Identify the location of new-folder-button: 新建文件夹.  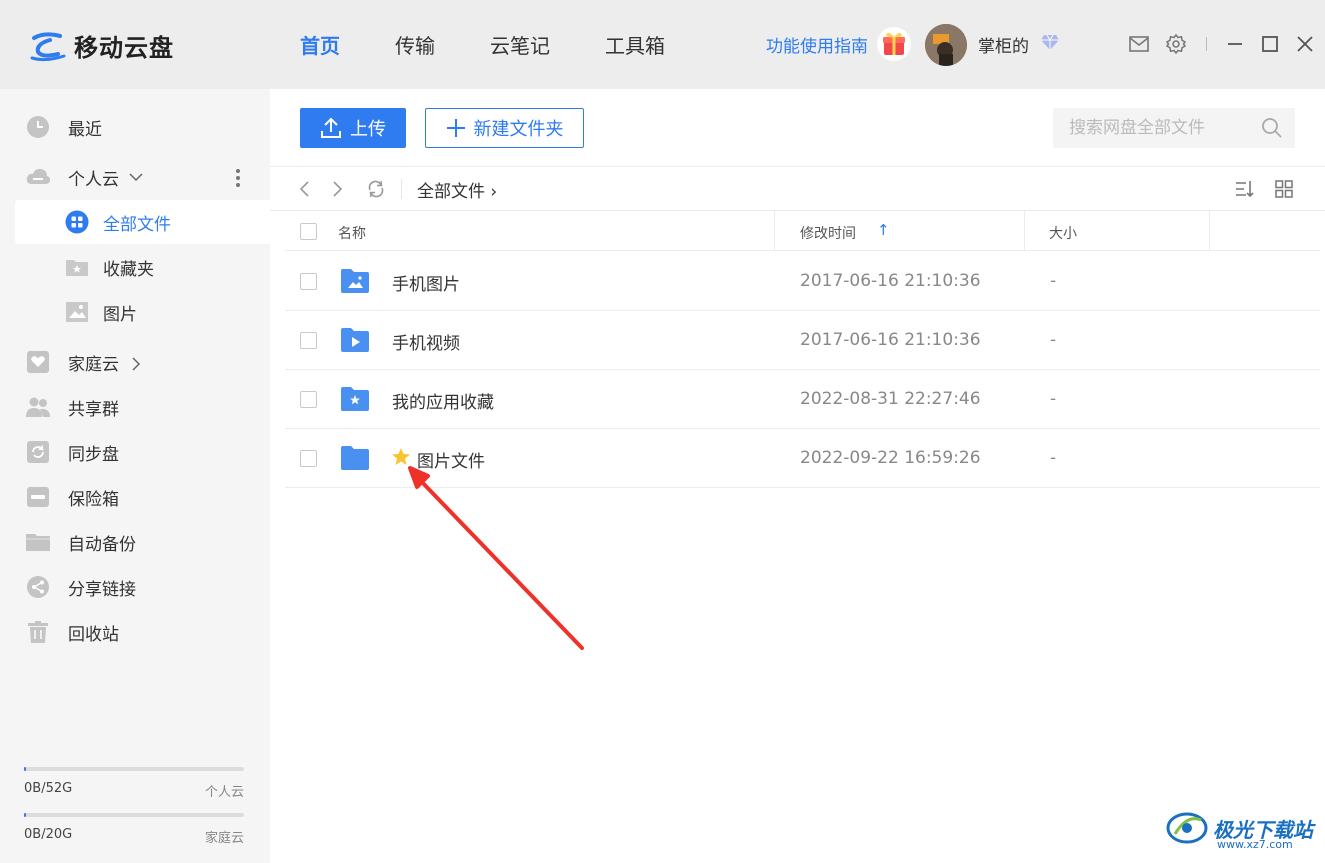
(504, 128).